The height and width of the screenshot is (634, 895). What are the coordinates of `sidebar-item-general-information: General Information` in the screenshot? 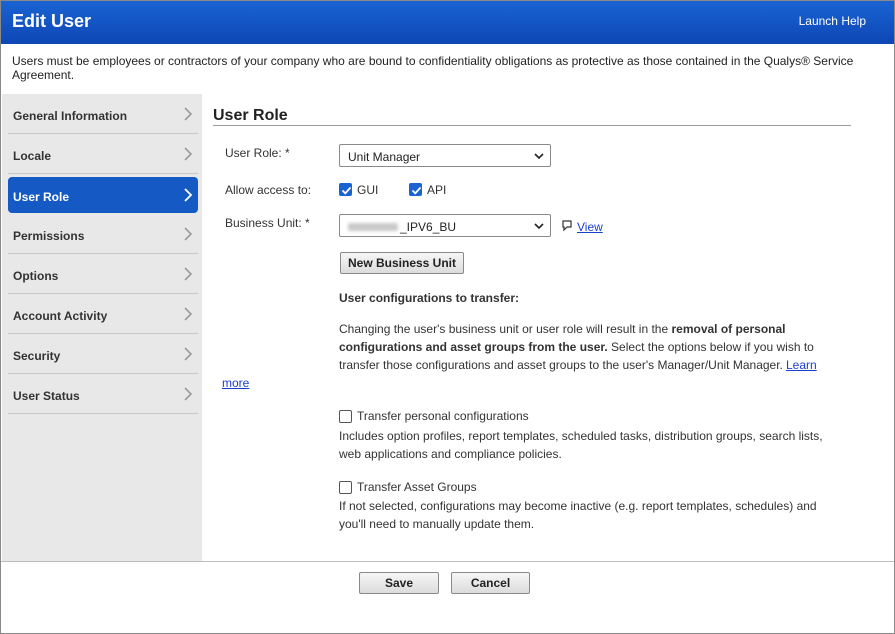 It's located at (103, 115).